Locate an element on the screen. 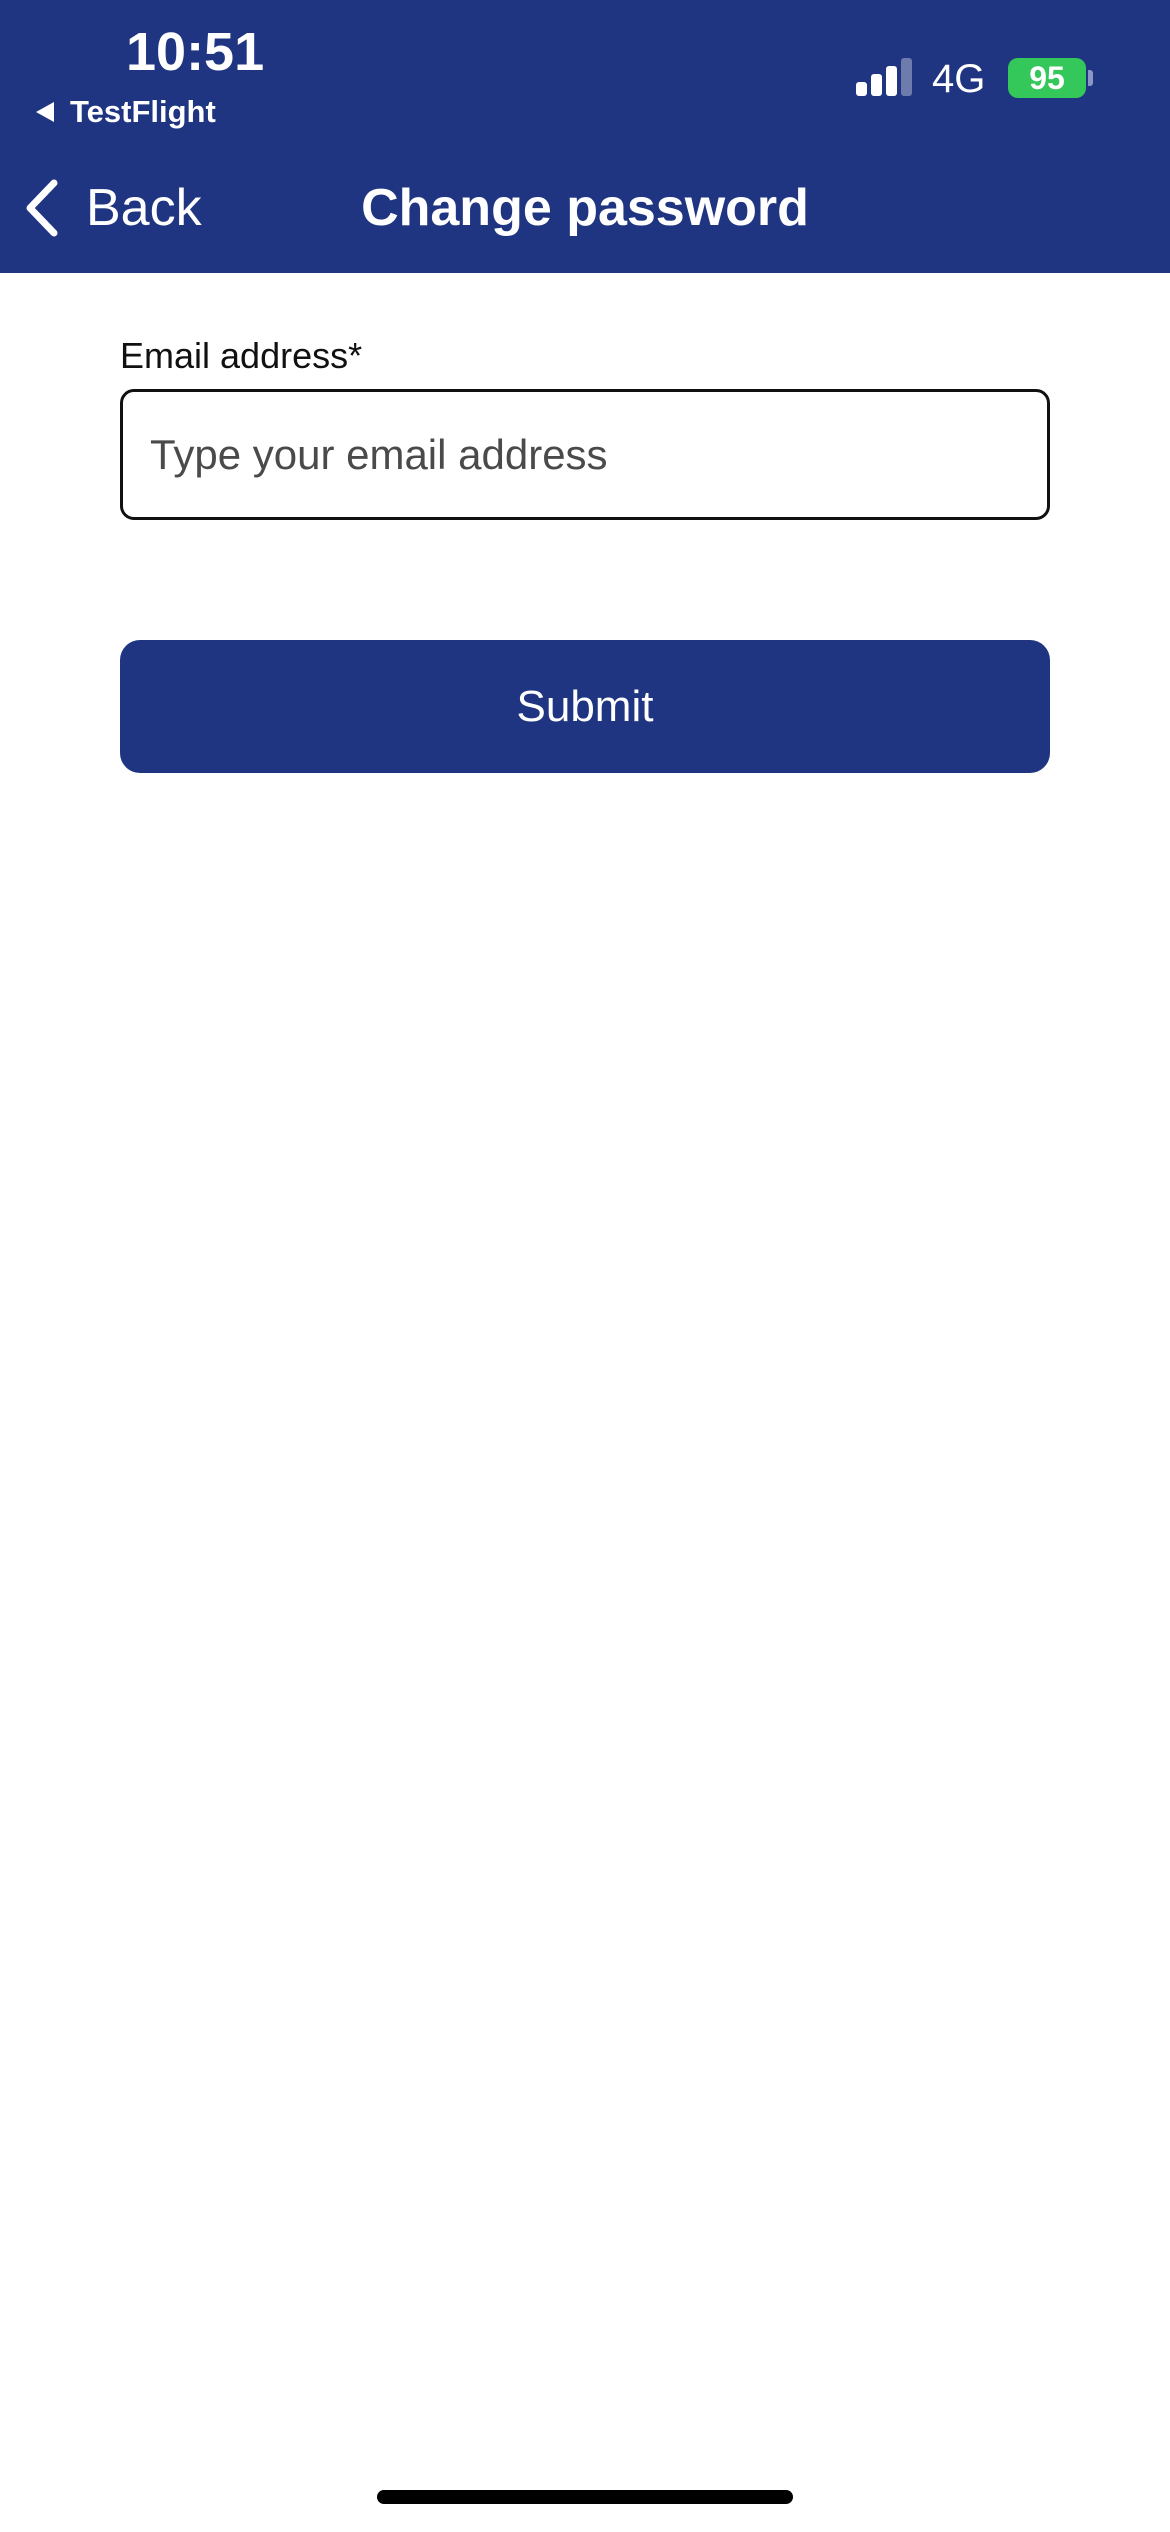  email-label: Email address* is located at coordinates (241, 355).